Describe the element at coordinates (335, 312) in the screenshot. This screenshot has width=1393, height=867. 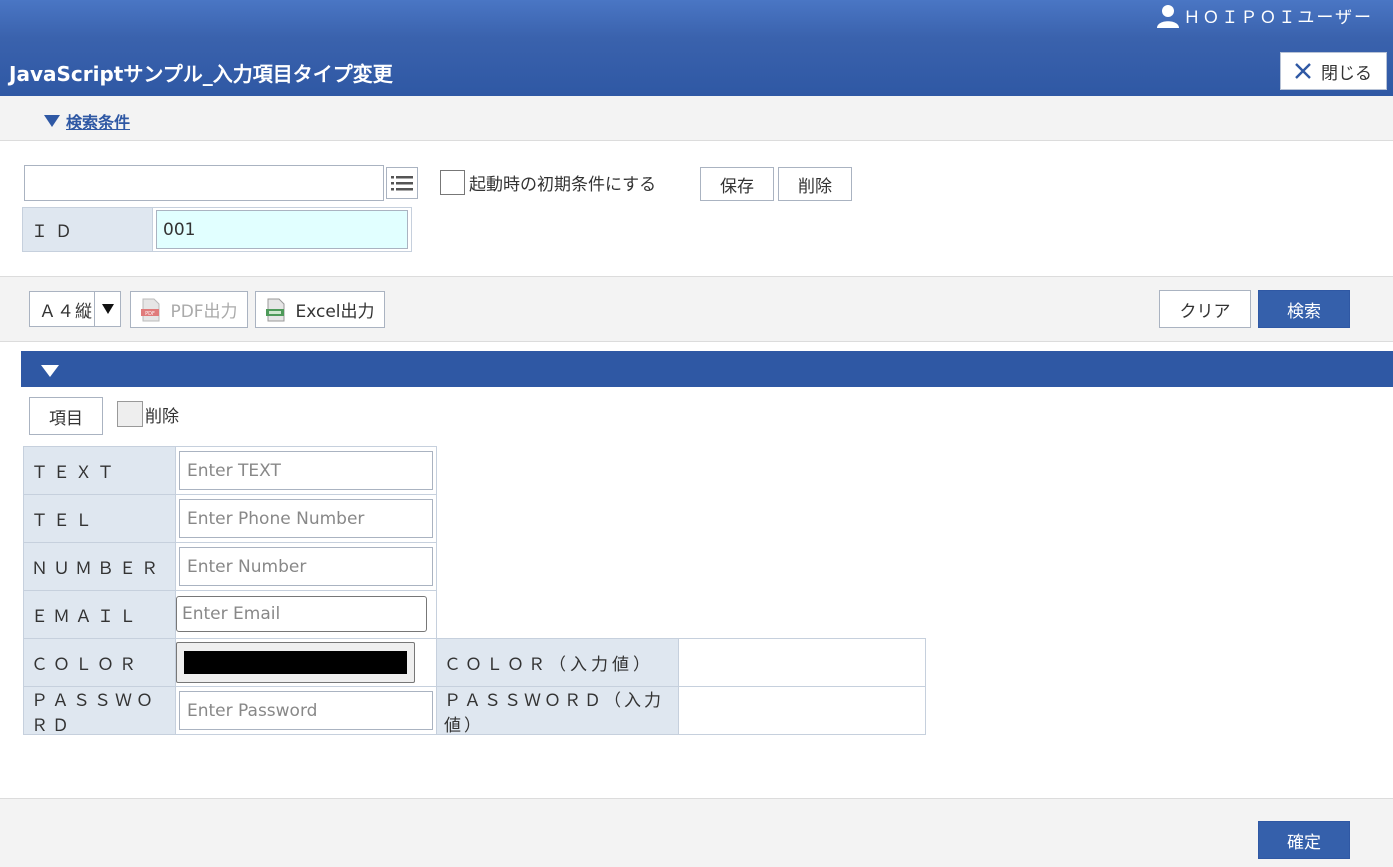
I see `excel-output-label: Excel出力` at that location.